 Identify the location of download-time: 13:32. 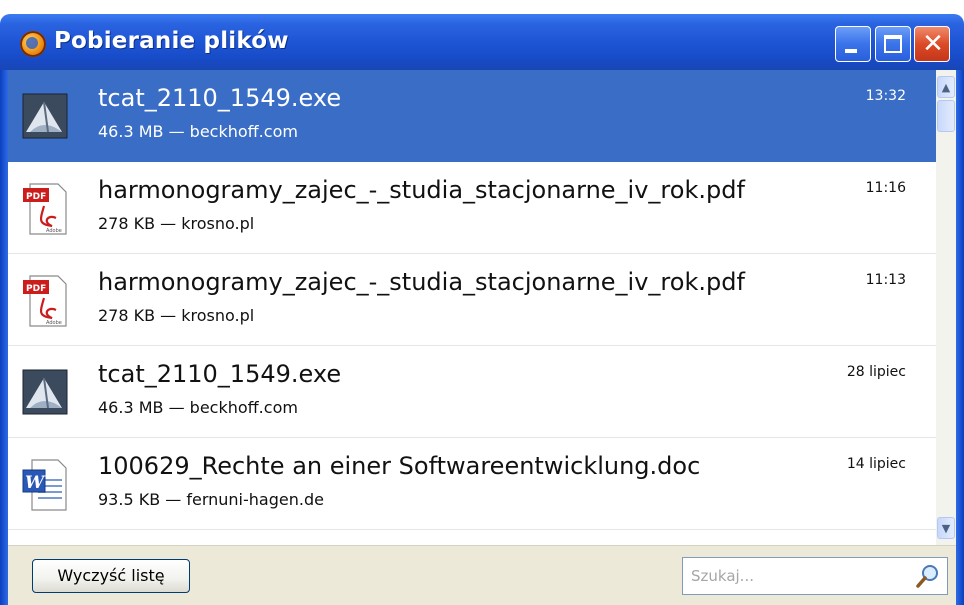
(885, 96).